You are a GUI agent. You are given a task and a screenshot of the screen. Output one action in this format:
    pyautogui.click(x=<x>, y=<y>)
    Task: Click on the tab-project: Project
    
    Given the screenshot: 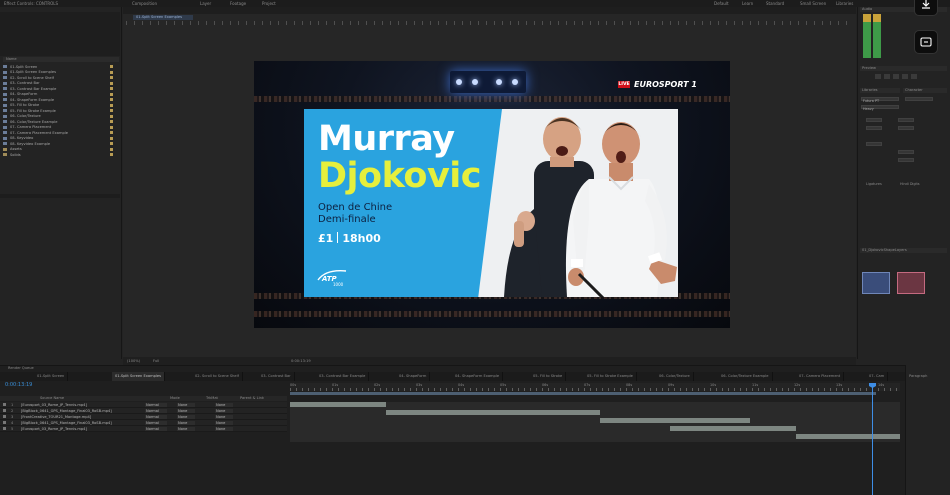 What is the action you would take?
    pyautogui.click(x=269, y=3)
    